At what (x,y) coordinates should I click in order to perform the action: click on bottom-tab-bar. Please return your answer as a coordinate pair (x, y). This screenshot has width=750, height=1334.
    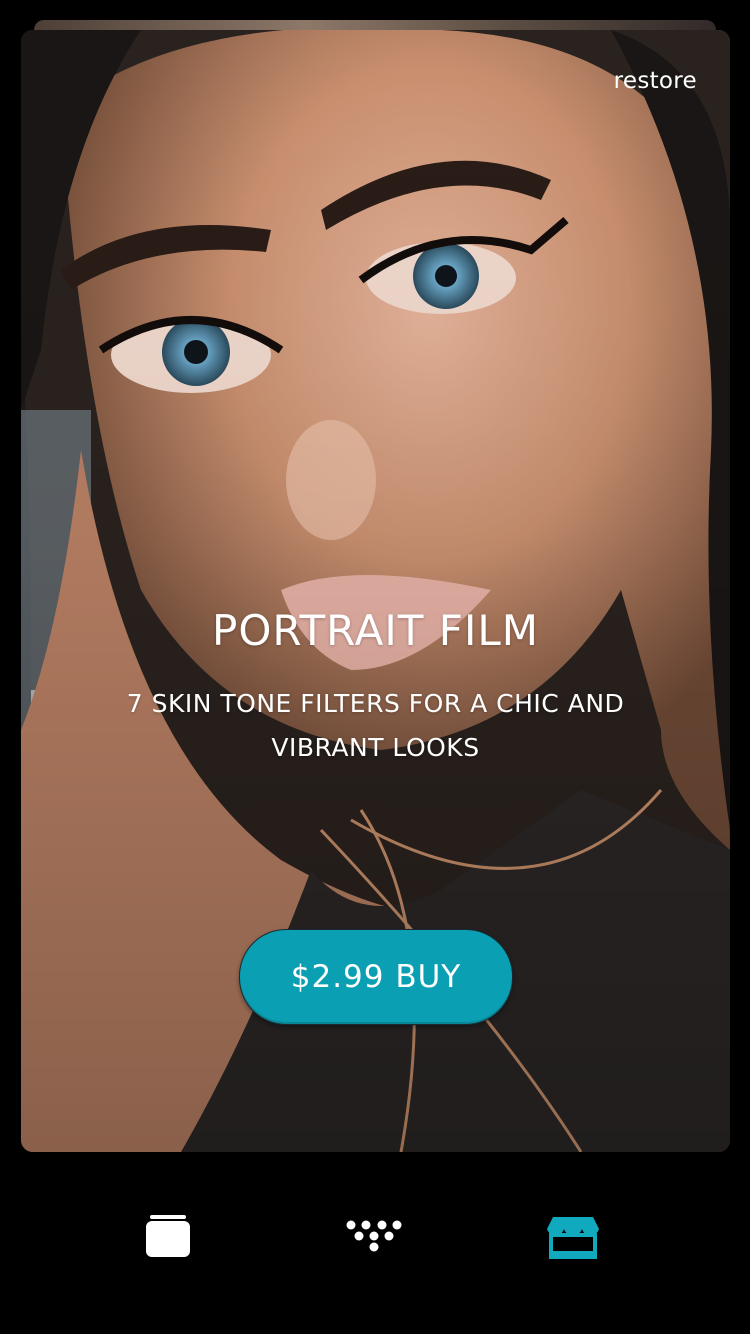
    Looking at the image, I should click on (375, 1245).